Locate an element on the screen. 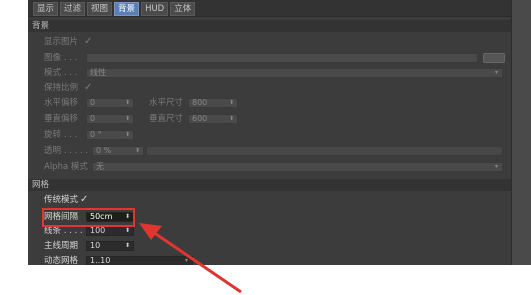 The height and width of the screenshot is (295, 531). alpha-mode-dropdown: 无 ▾ is located at coordinates (297, 167).